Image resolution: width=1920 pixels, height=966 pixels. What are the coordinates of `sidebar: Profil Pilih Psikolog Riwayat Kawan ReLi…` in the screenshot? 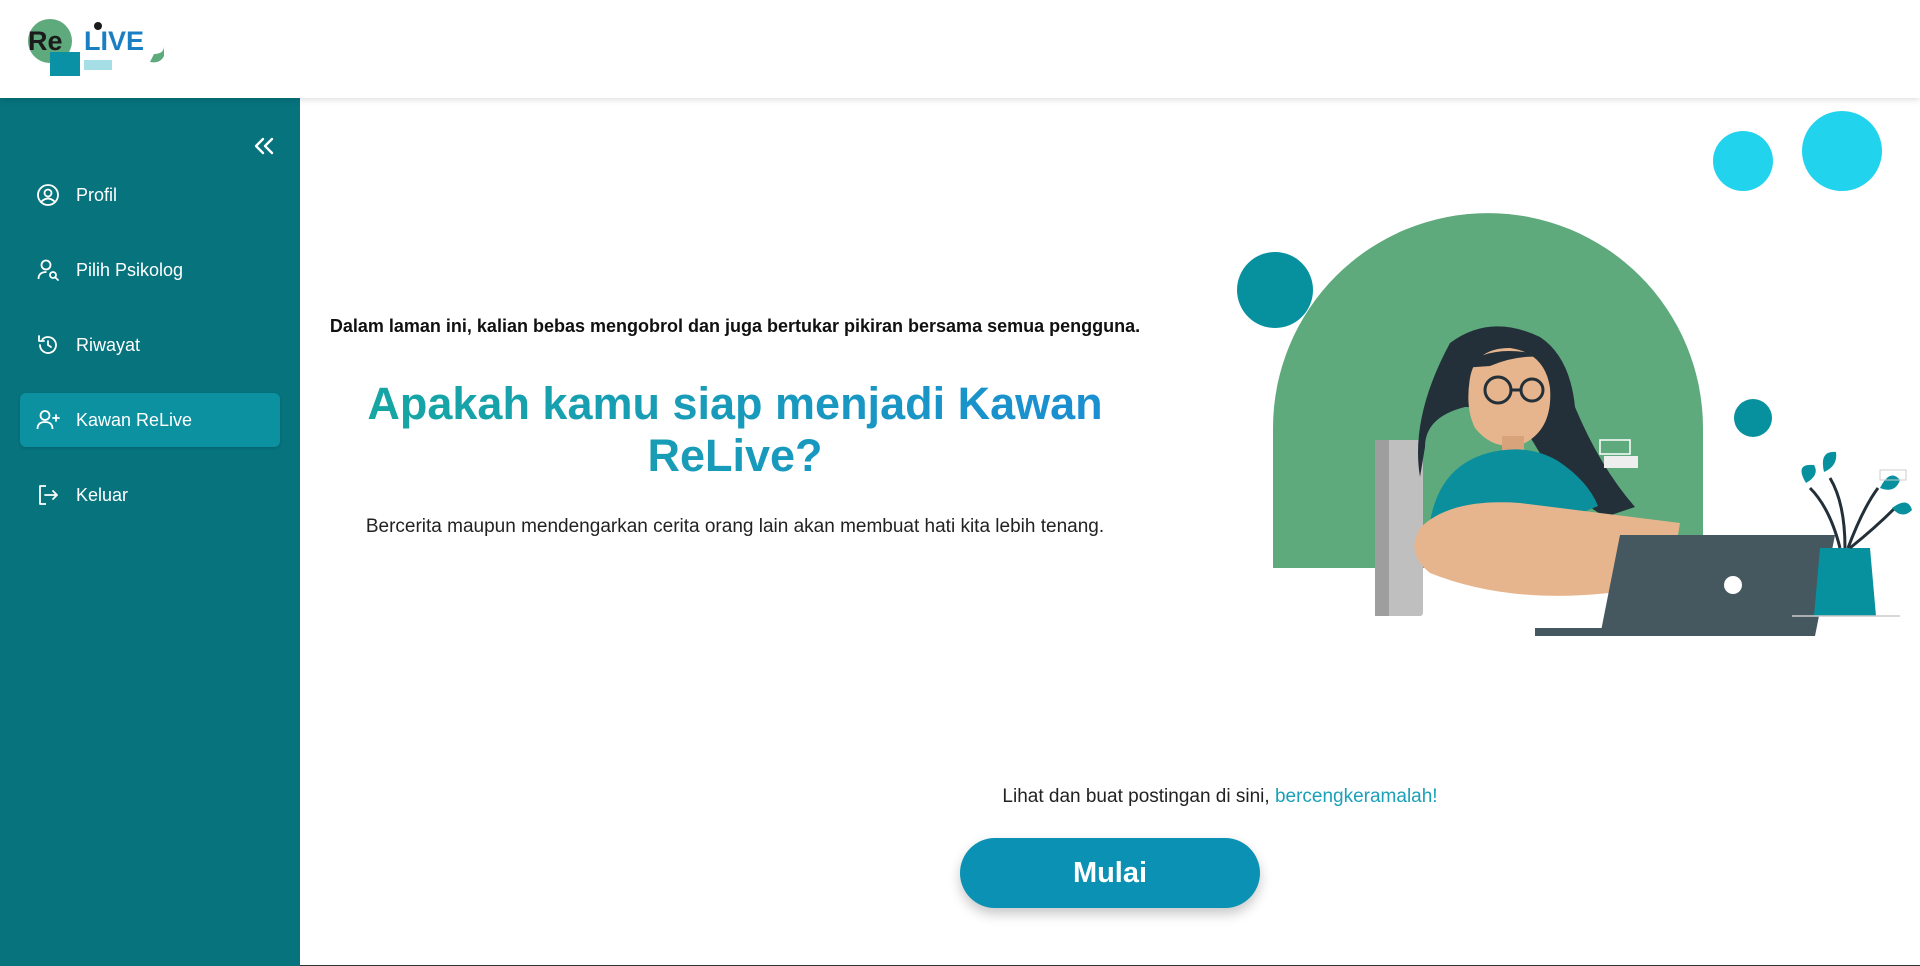 It's located at (150, 532).